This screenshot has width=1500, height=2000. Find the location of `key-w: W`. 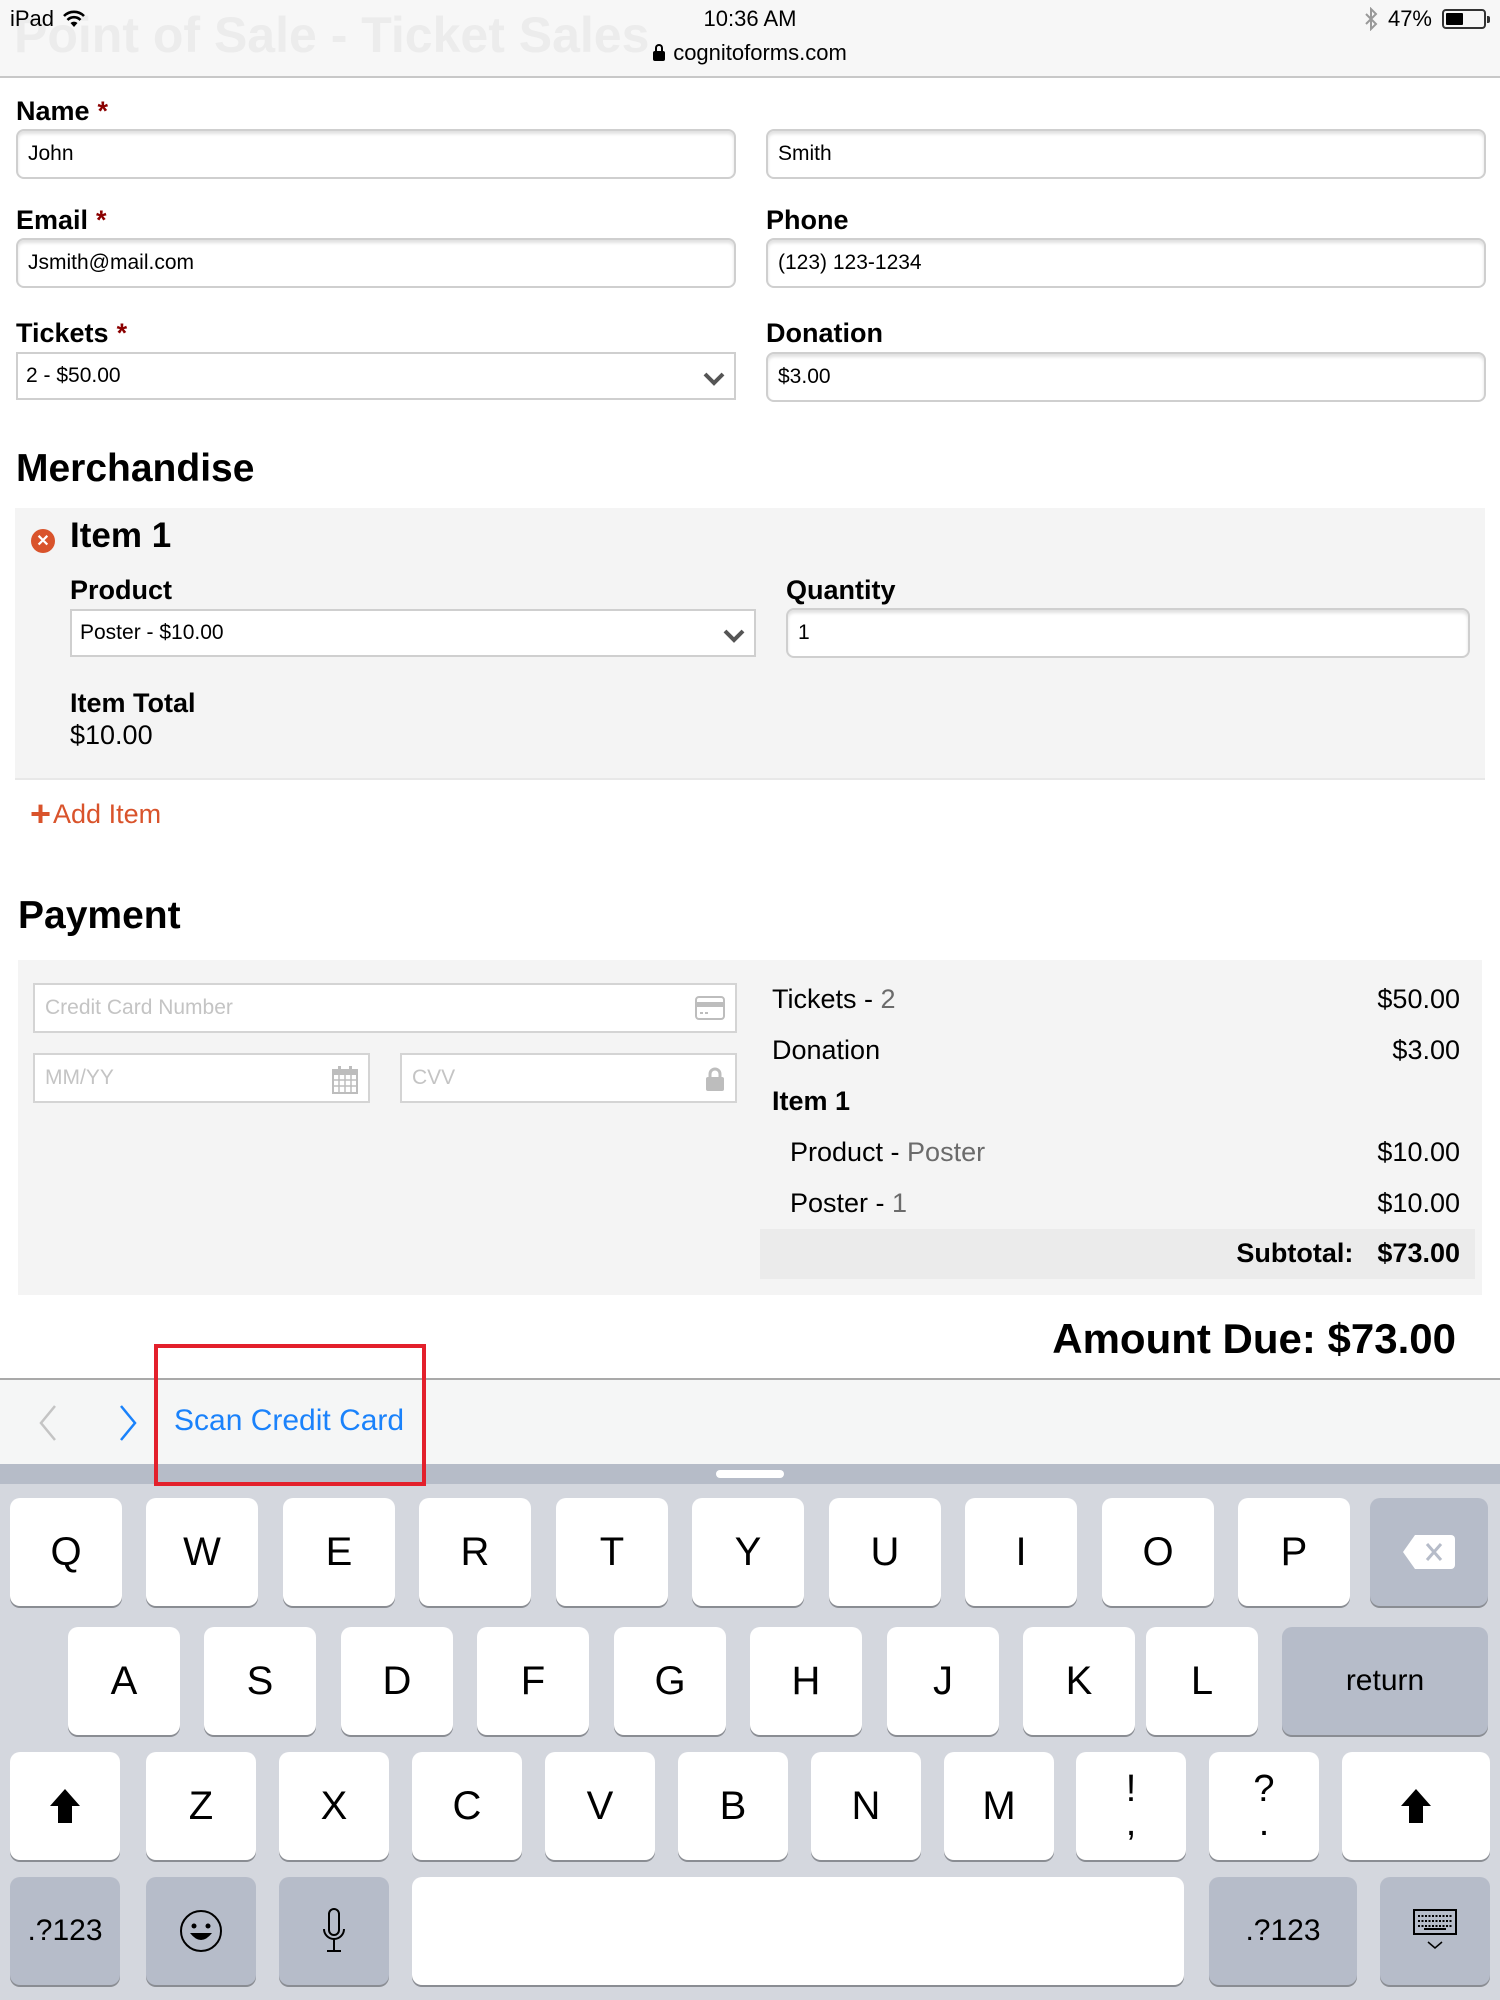

key-w: W is located at coordinates (202, 1552).